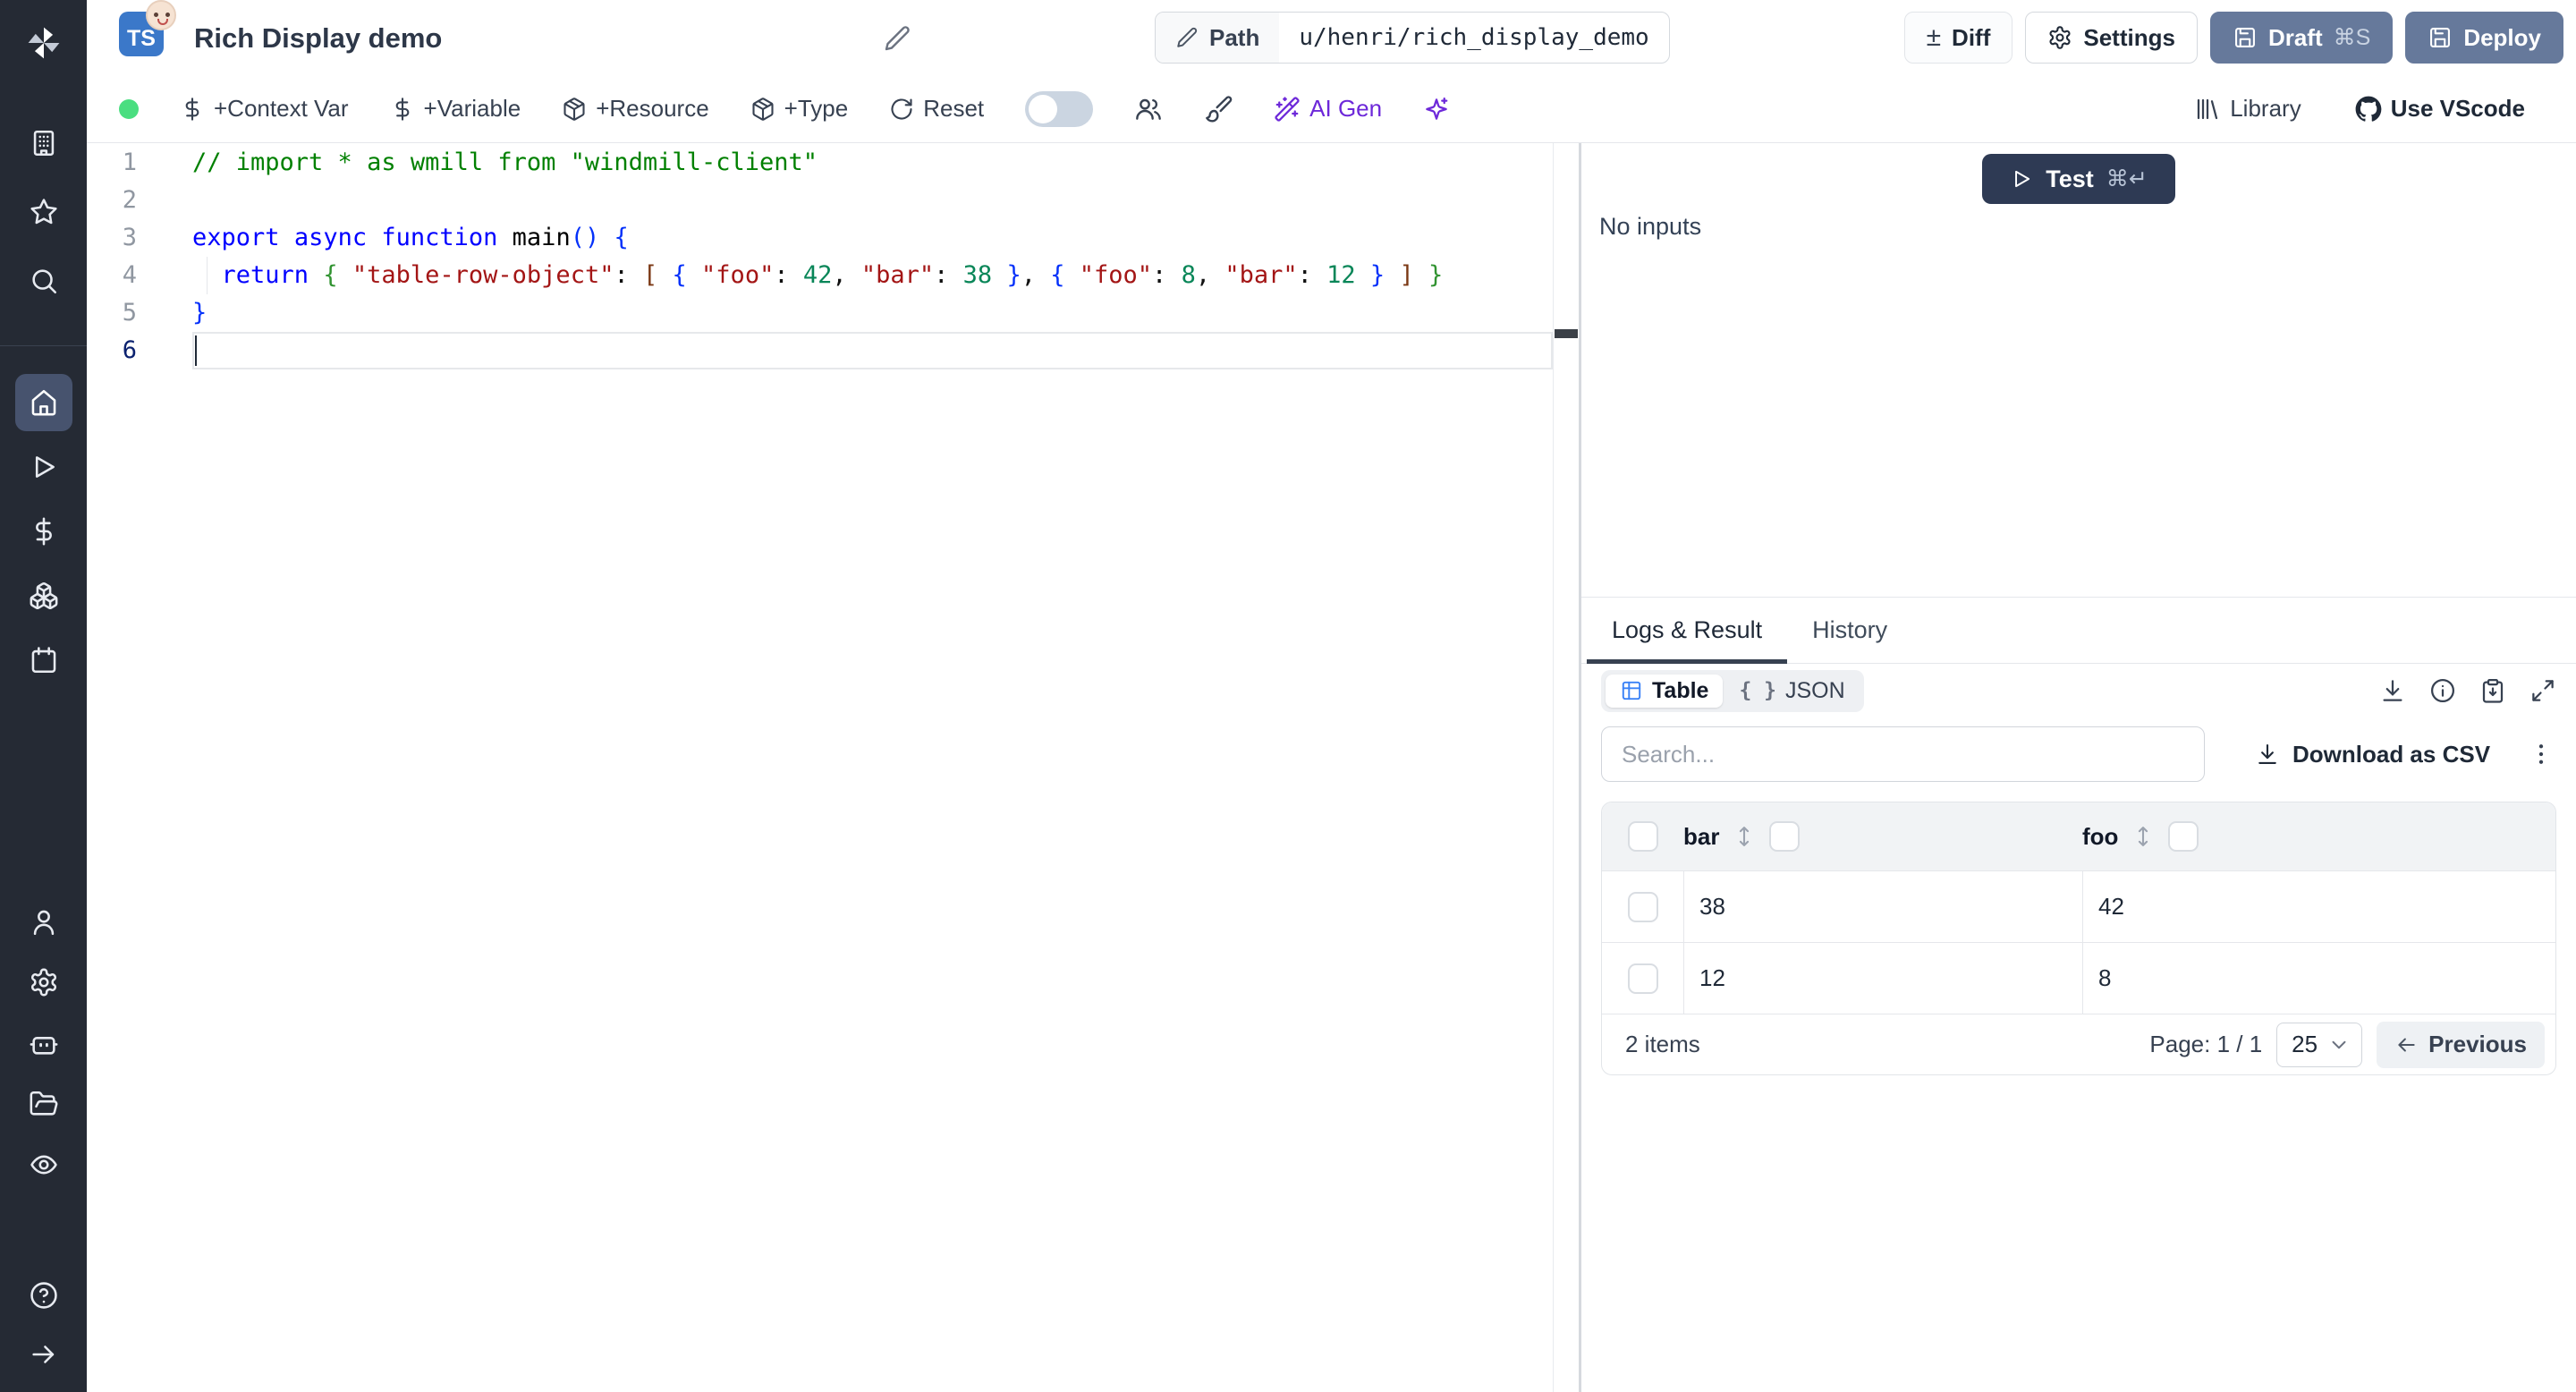 The height and width of the screenshot is (1392, 2576). Describe the element at coordinates (635, 109) in the screenshot. I see `add-resource-button: +Resource` at that location.